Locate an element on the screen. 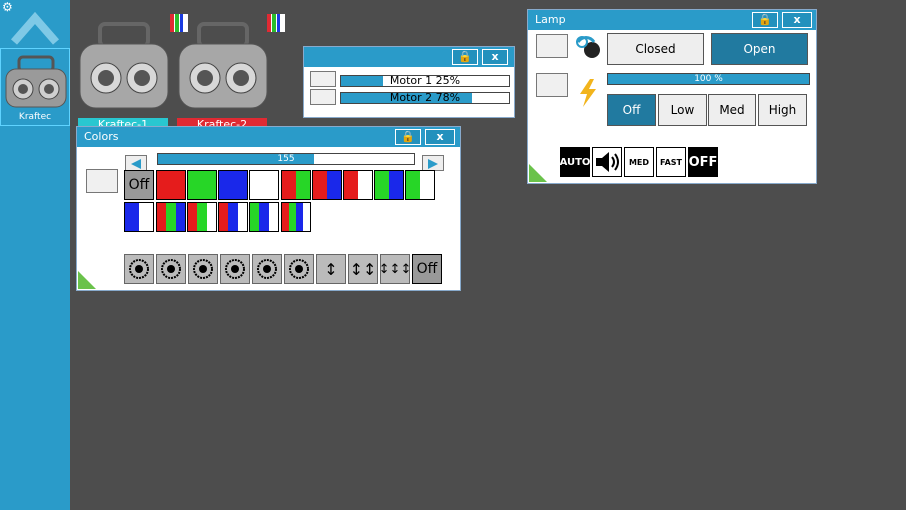  lamp-level-bar: 100 % is located at coordinates (708, 79).